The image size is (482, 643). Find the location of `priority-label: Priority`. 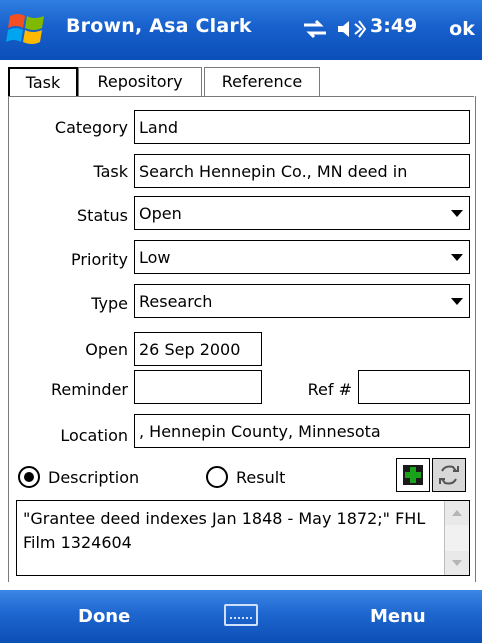

priority-label: Priority is located at coordinates (99, 259).